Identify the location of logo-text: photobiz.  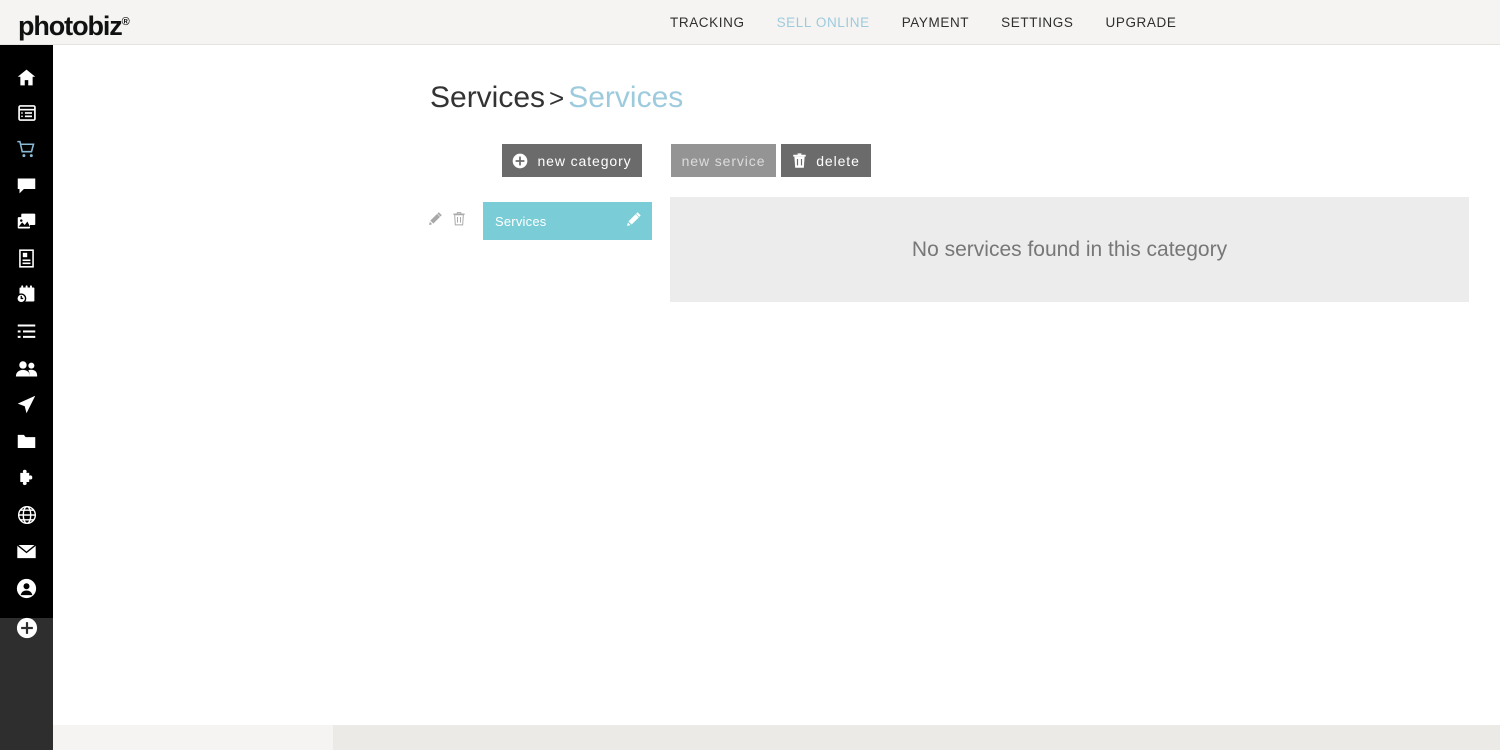
(70, 26).